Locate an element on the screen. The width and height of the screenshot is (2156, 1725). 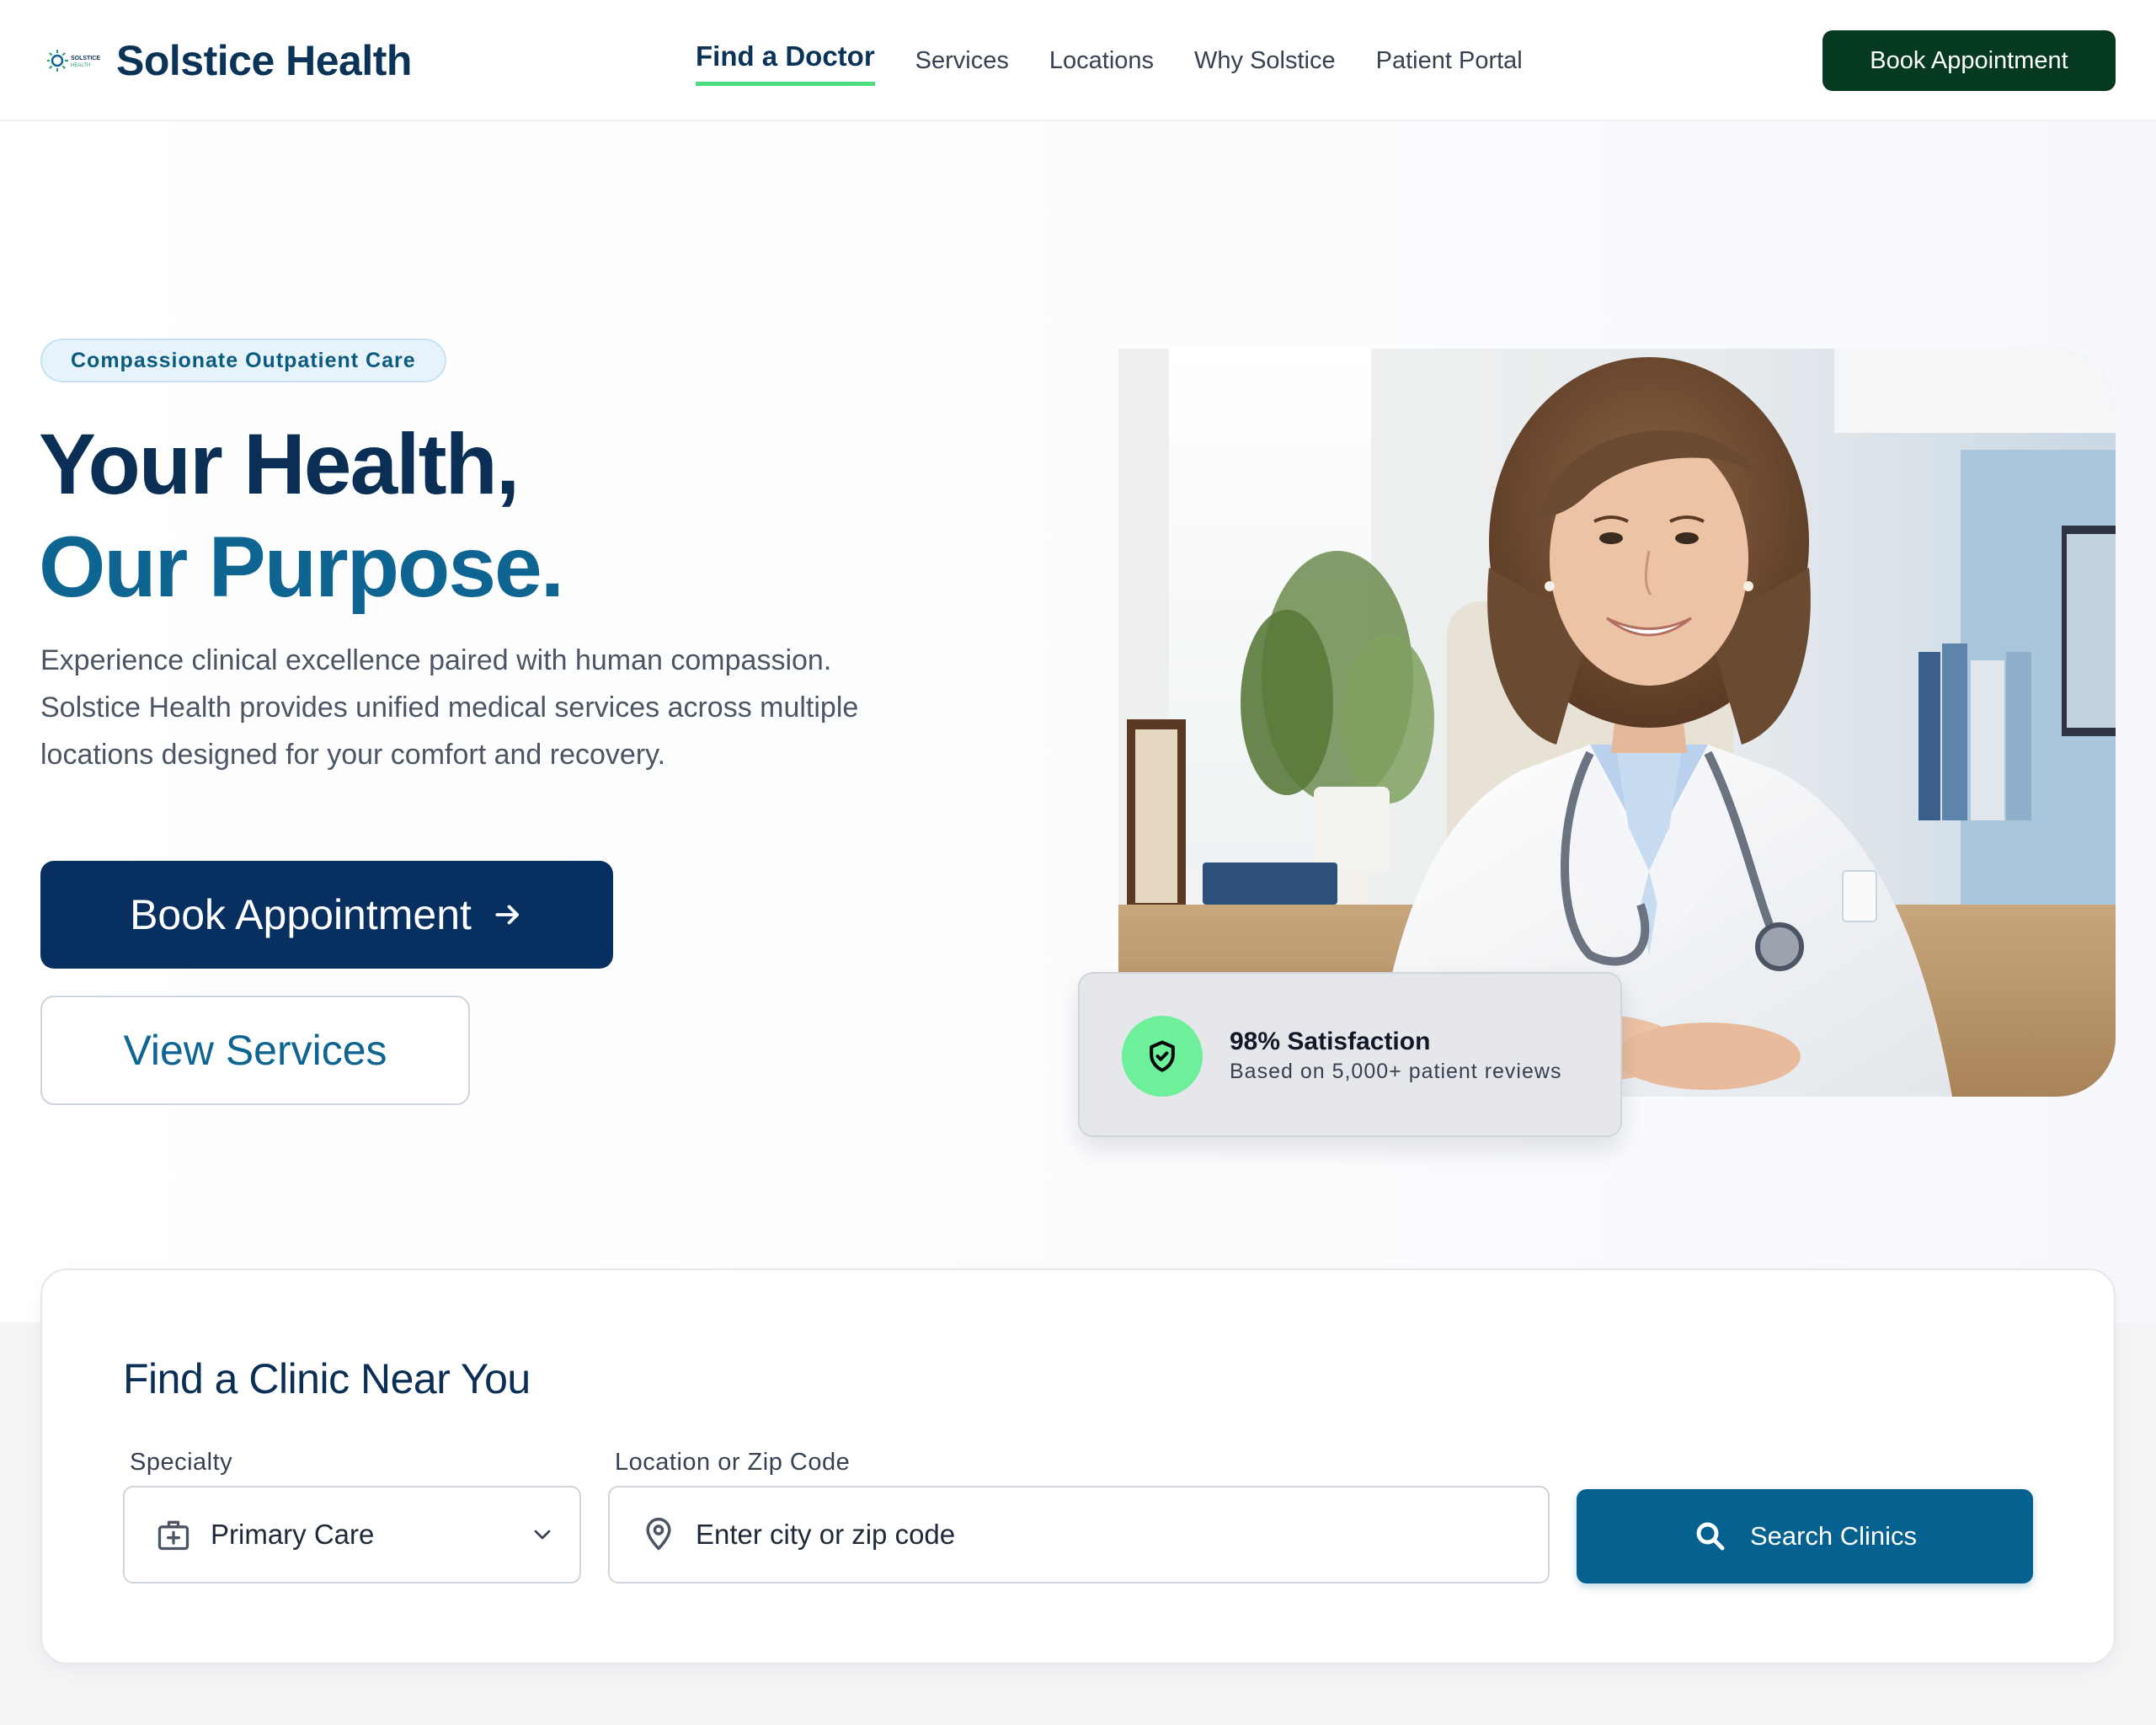
medical-bag-icon is located at coordinates (173, 1534).